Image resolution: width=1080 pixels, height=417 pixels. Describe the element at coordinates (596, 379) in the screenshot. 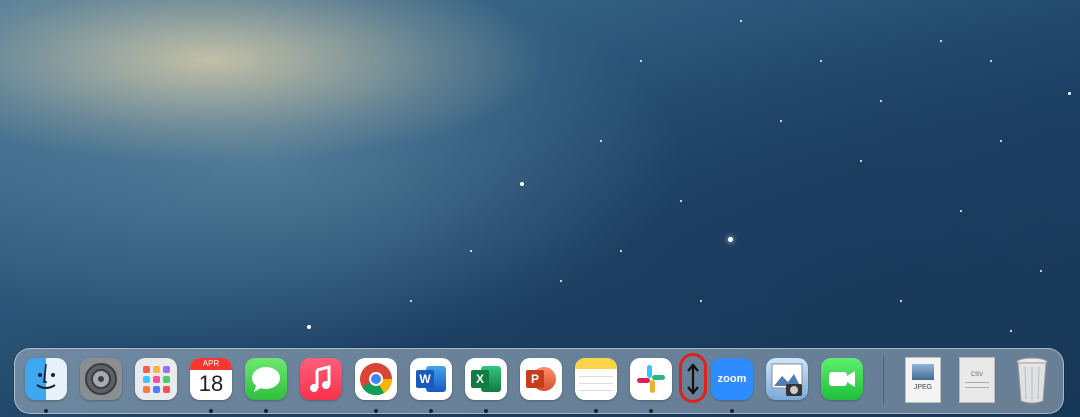

I see `notes-icon` at that location.